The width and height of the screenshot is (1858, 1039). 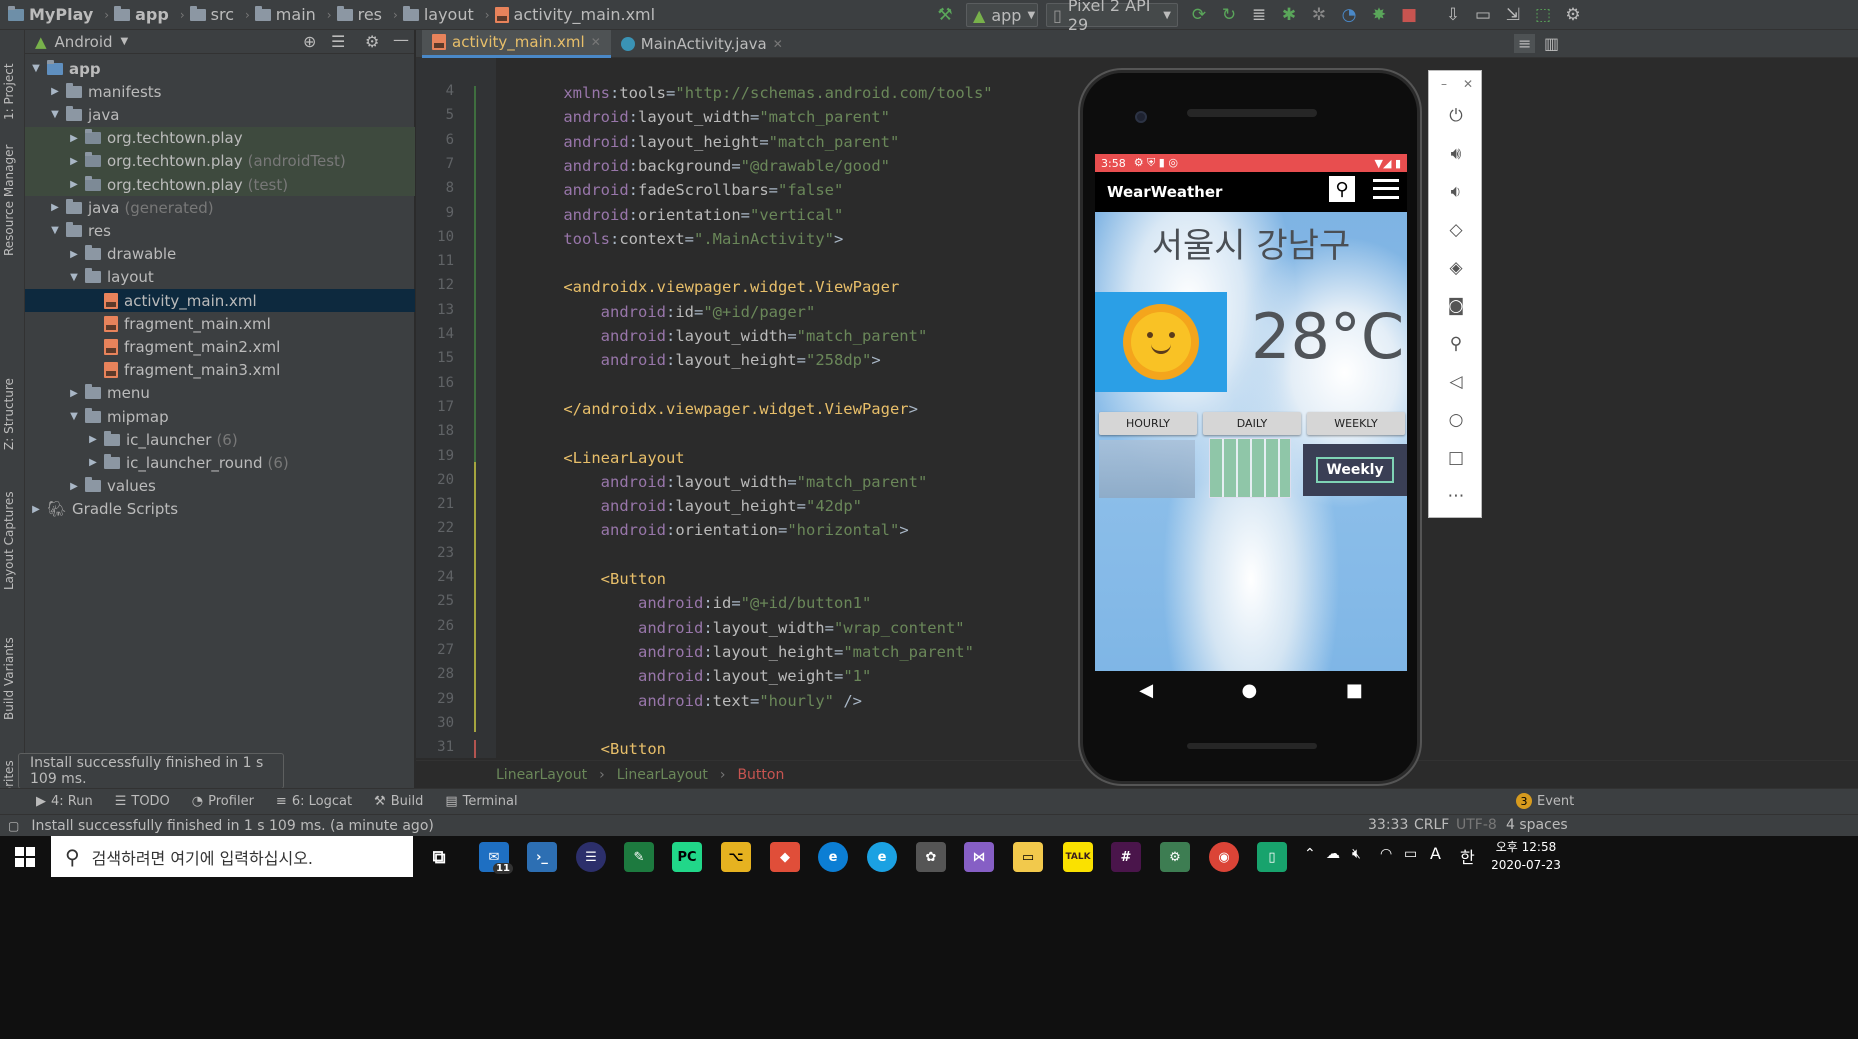 I want to click on code-line: android:layout_weight="1", so click(x=698, y=676).